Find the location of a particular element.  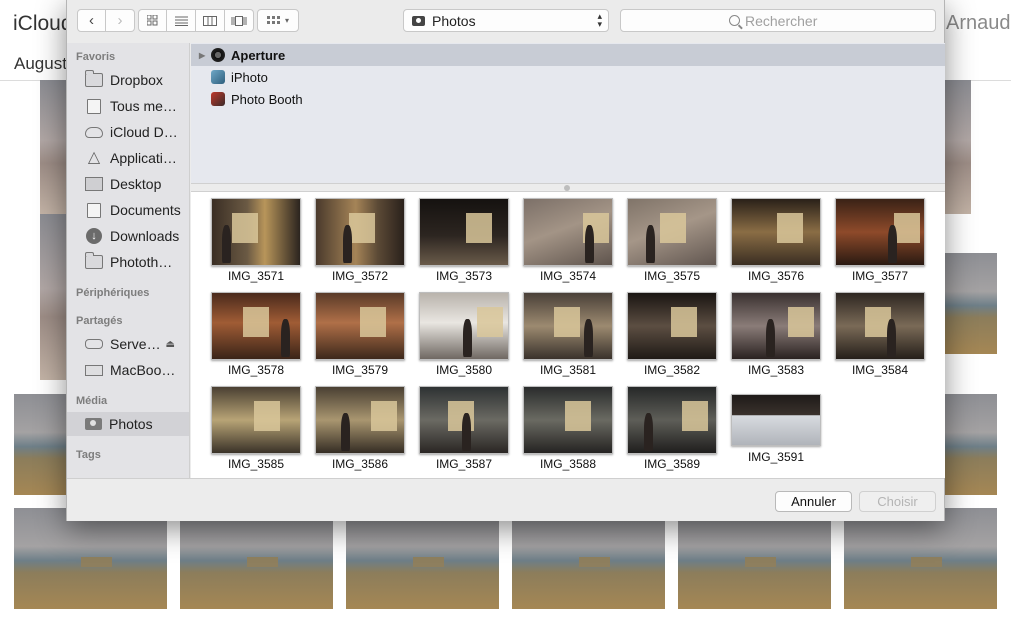

photo-item: IMG_3575 is located at coordinates (672, 238).